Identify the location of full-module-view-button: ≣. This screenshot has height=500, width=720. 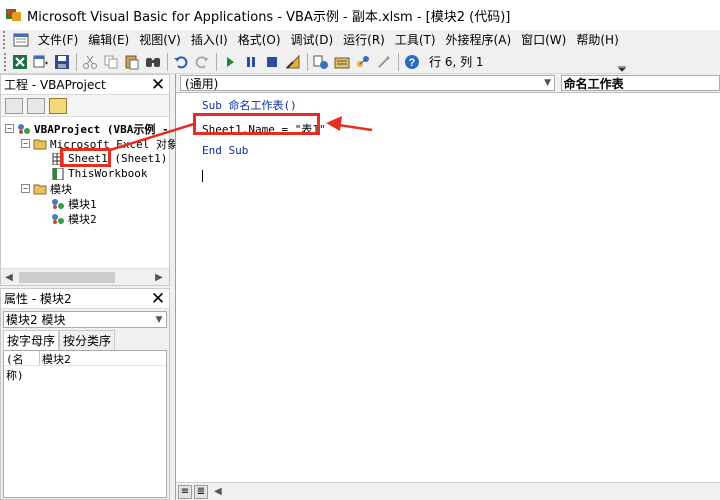
(201, 491).